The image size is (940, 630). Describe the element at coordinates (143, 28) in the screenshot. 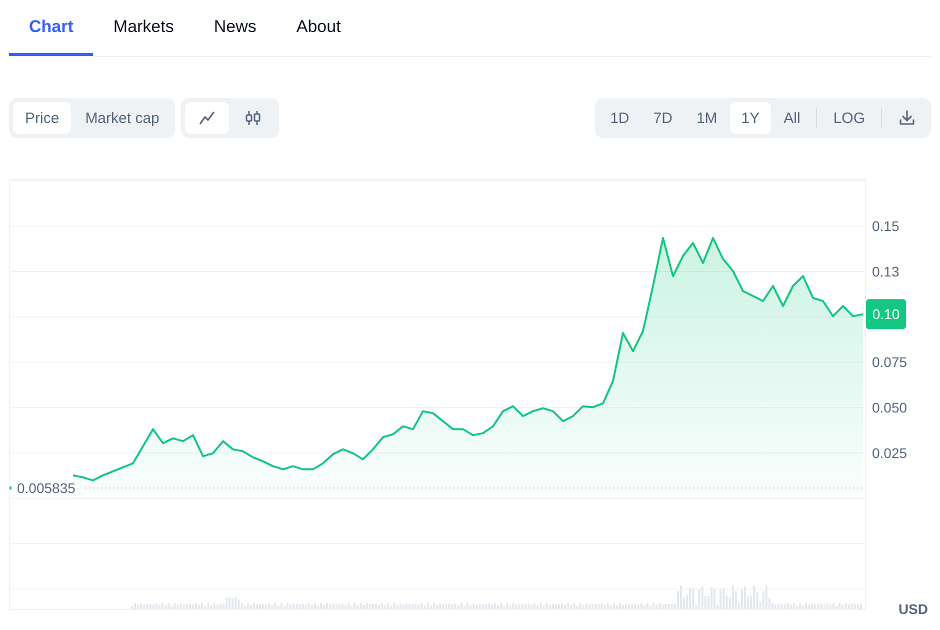

I see `tab: Markets` at that location.